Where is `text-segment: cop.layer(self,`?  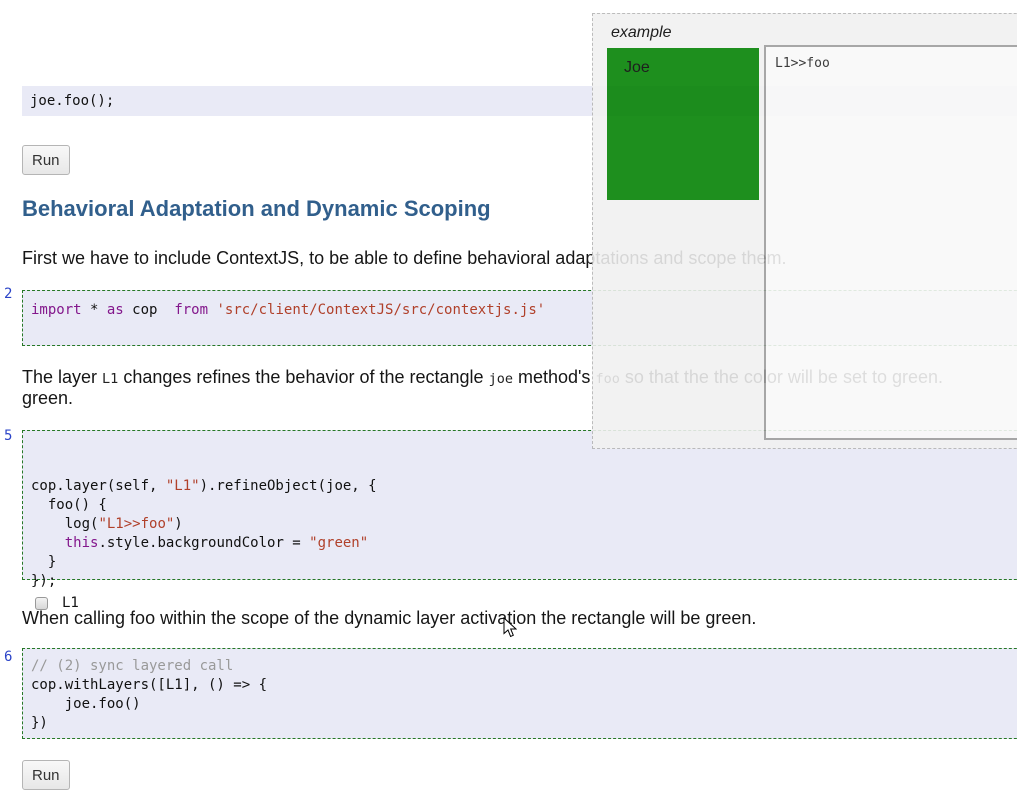
text-segment: cop.layer(self, is located at coordinates (98, 486).